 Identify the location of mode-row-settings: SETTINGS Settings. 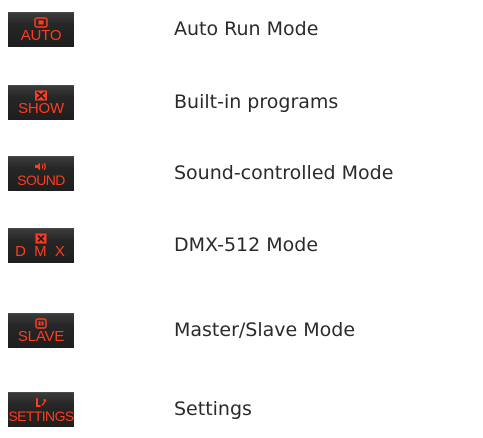
(241, 412).